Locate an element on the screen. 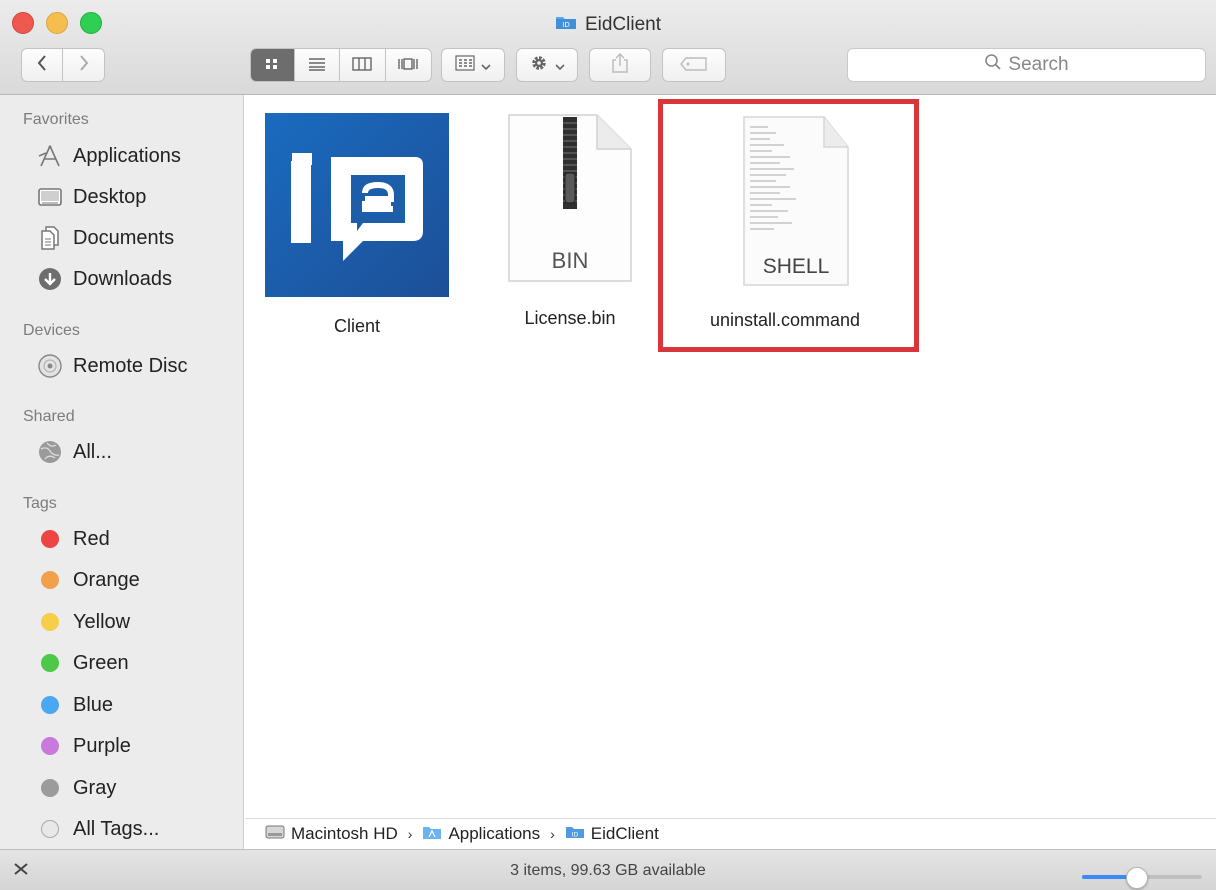  tag-gray: Gray is located at coordinates (76, 788).